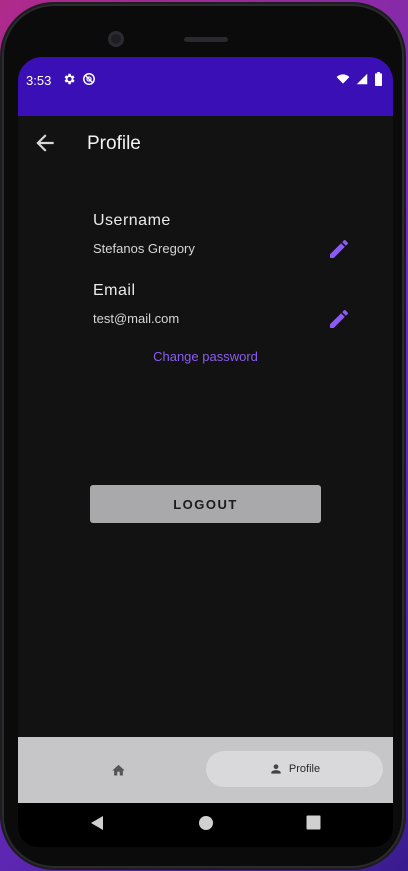  What do you see at coordinates (205, 144) in the screenshot?
I see `app-bar: Profile` at bounding box center [205, 144].